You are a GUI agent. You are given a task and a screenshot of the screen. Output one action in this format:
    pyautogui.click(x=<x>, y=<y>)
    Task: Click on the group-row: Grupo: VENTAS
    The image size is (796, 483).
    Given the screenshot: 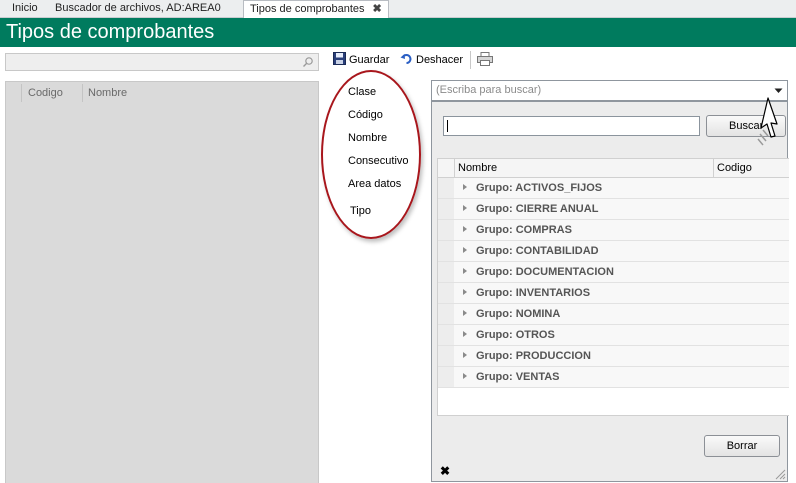 What is the action you would take?
    pyautogui.click(x=613, y=377)
    